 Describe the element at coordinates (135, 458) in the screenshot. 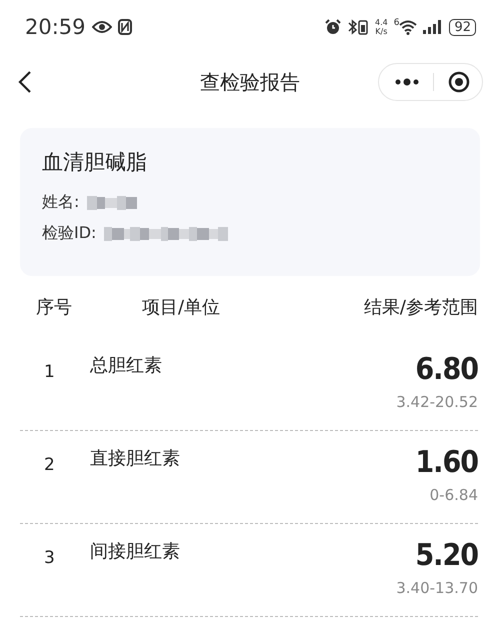

I see `item-name: 直接胆红素` at that location.